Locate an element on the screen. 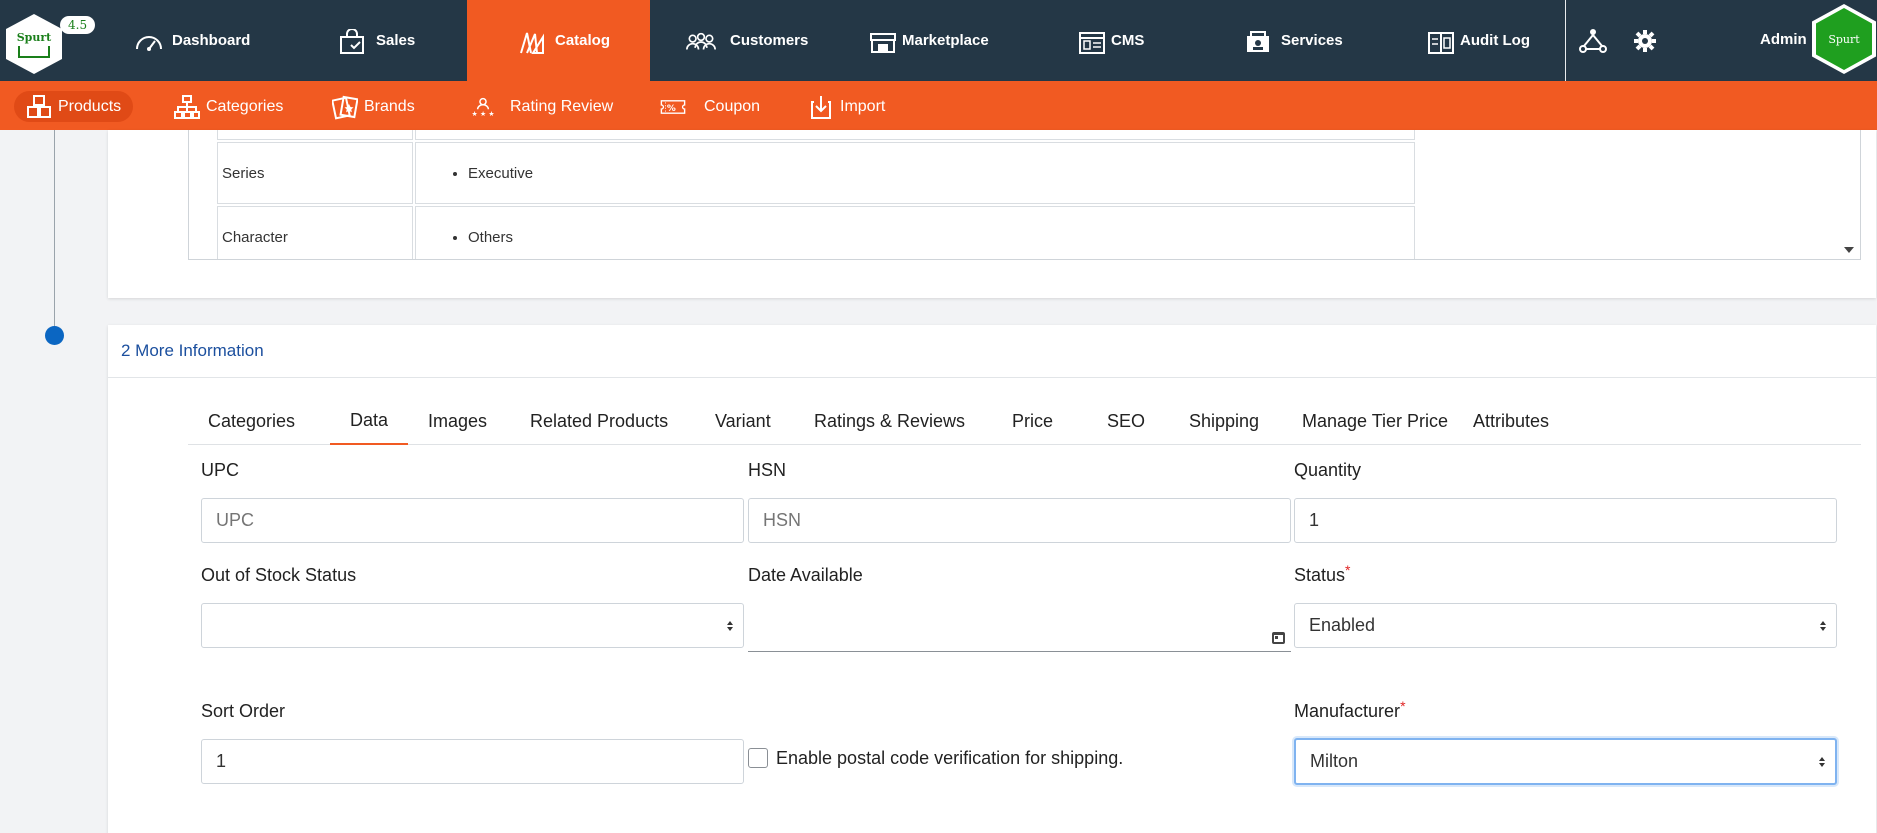 Image resolution: width=1877 pixels, height=833 pixels. spec-value: Executive is located at coordinates (915, 173).